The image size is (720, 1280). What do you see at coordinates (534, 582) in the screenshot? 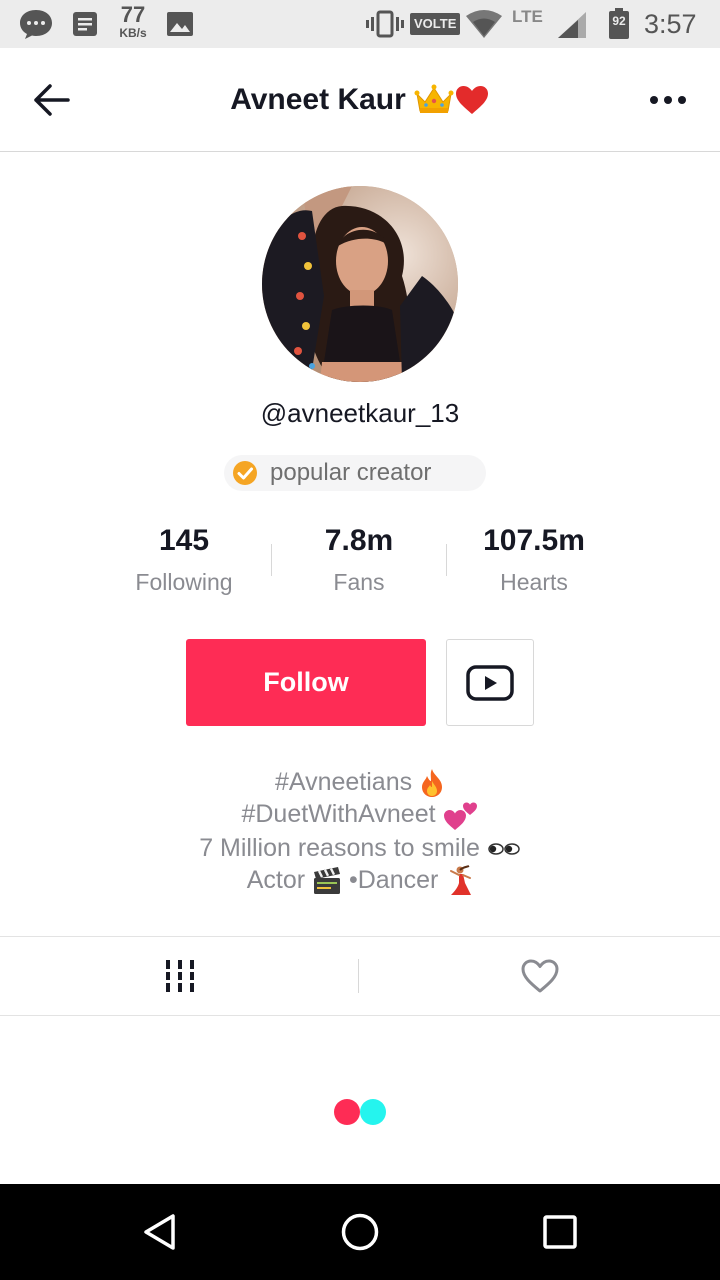
I see `stat-label: Hearts` at bounding box center [534, 582].